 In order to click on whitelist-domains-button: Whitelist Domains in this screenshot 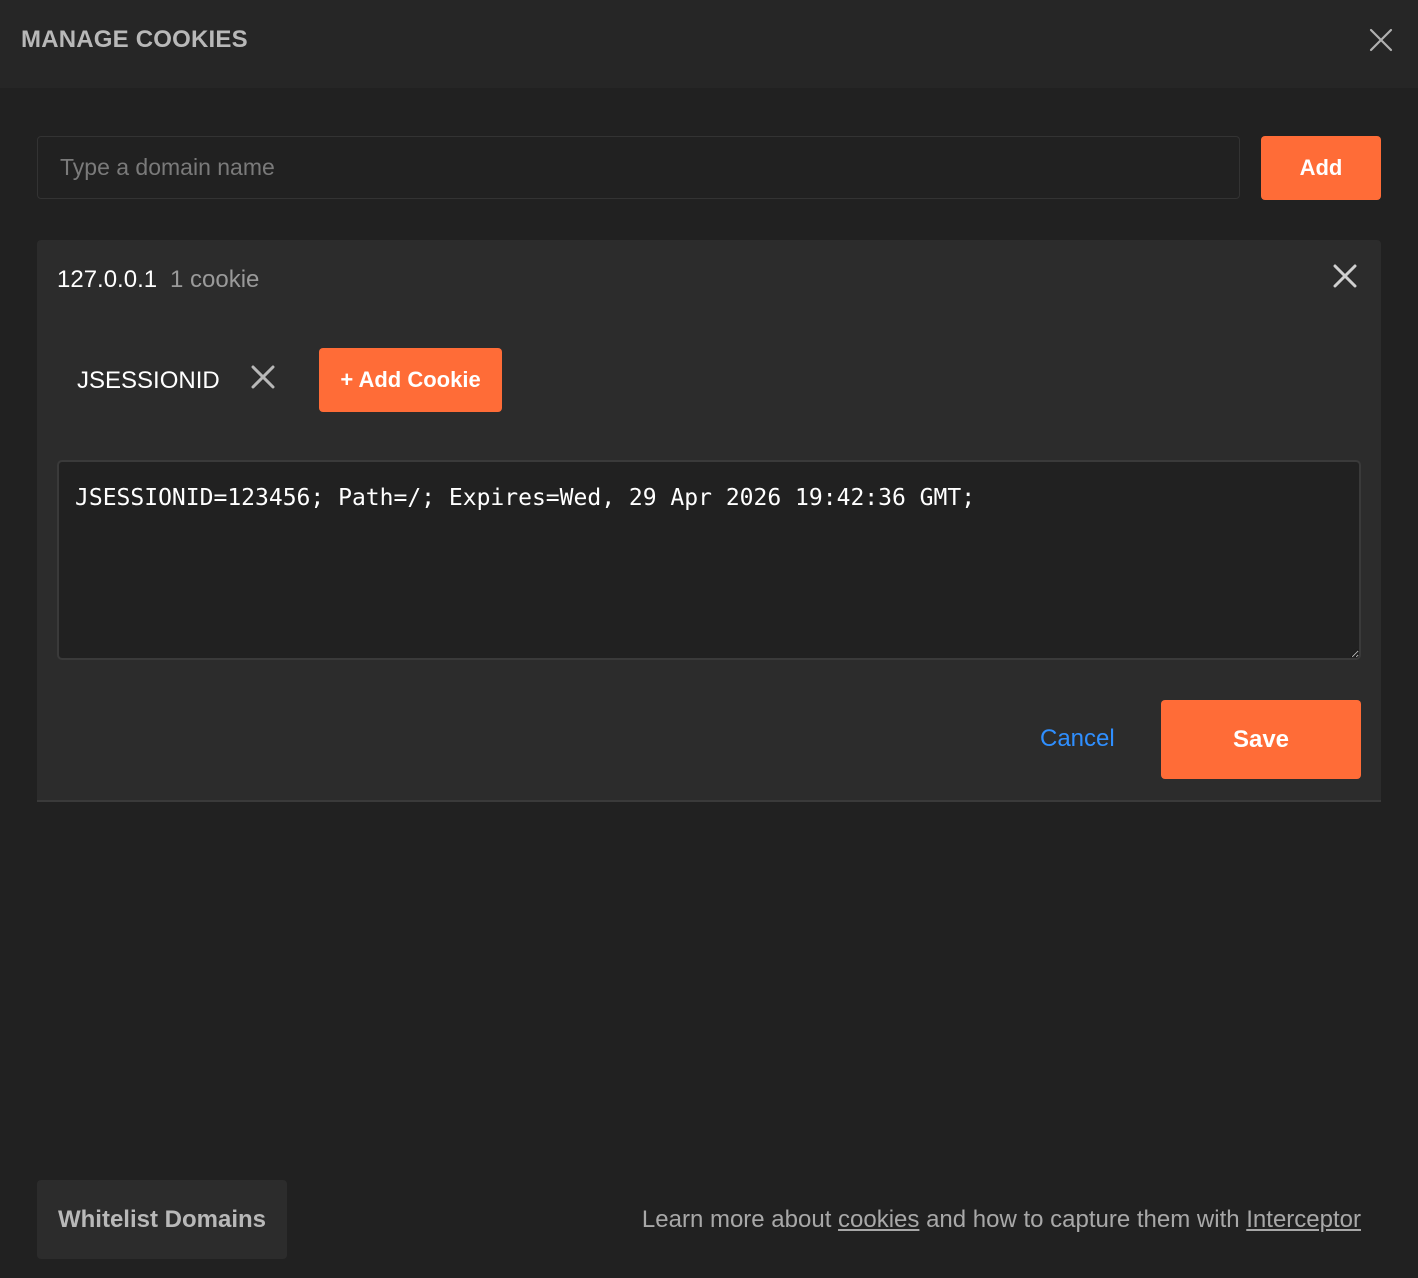, I will do `click(162, 1219)`.